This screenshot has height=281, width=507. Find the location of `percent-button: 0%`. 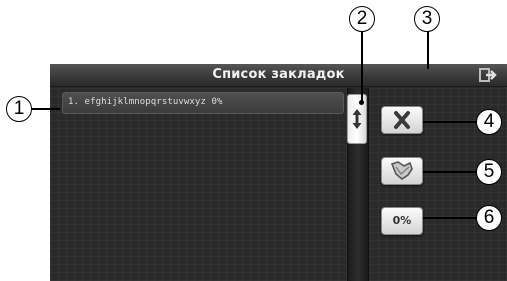

percent-button: 0% is located at coordinates (402, 221).